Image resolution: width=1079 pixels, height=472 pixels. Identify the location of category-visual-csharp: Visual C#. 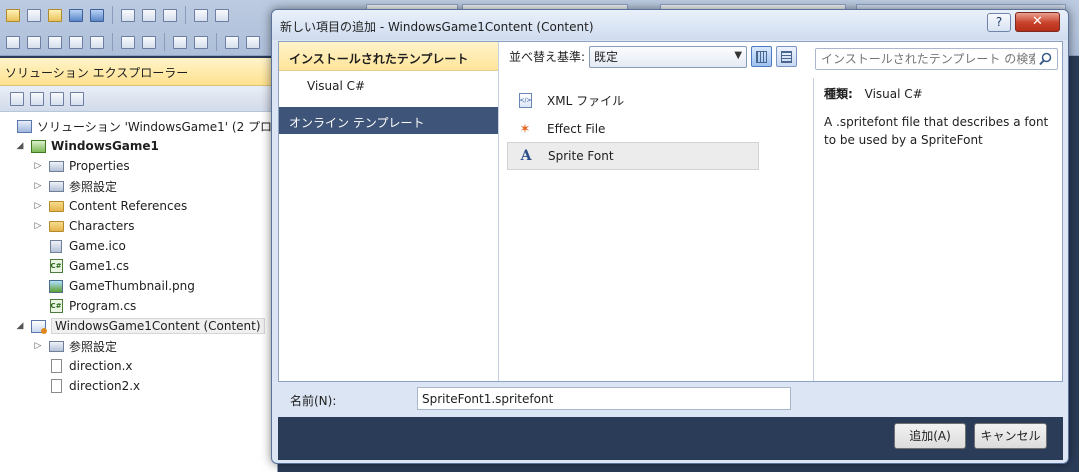
(388, 85).